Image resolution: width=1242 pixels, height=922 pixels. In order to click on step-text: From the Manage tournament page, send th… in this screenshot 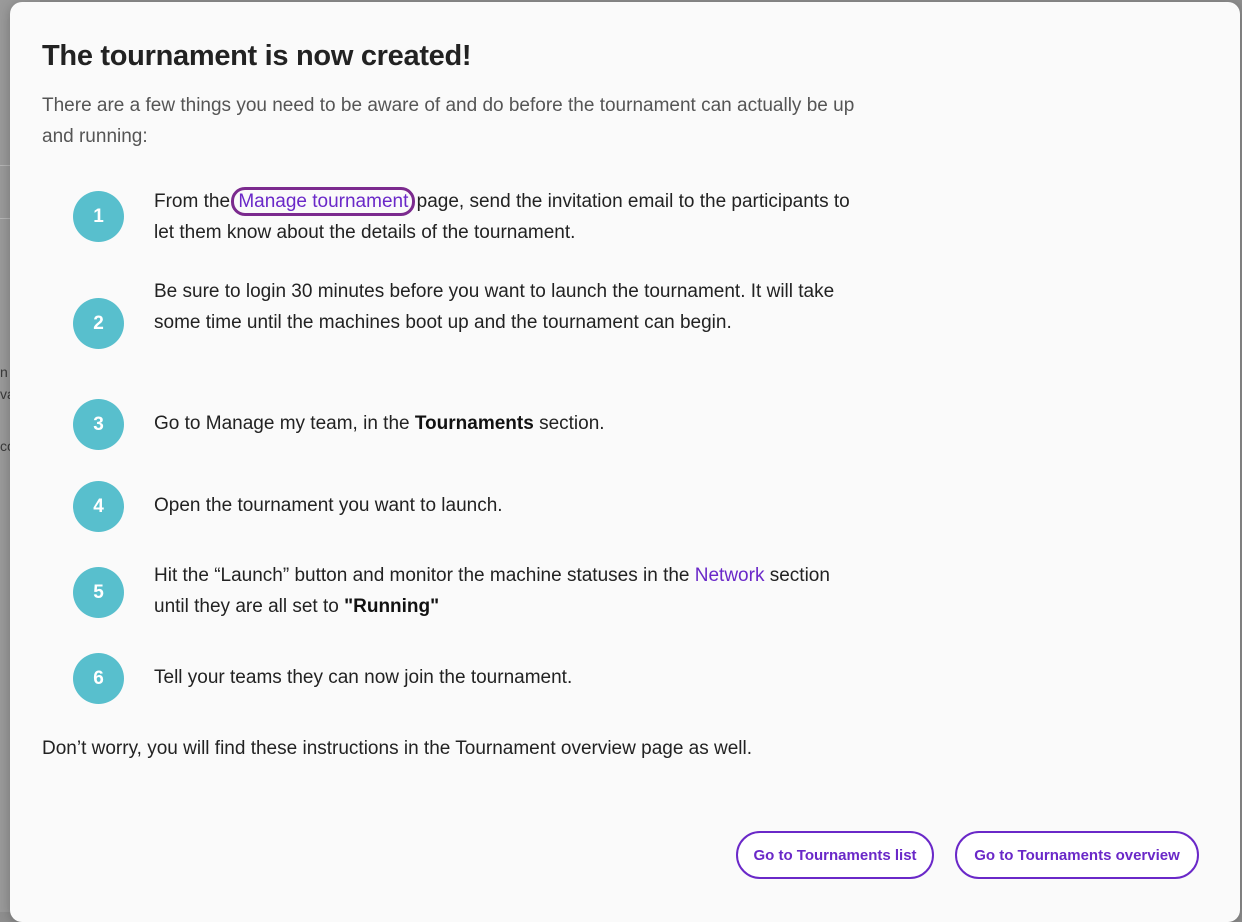, I will do `click(504, 217)`.